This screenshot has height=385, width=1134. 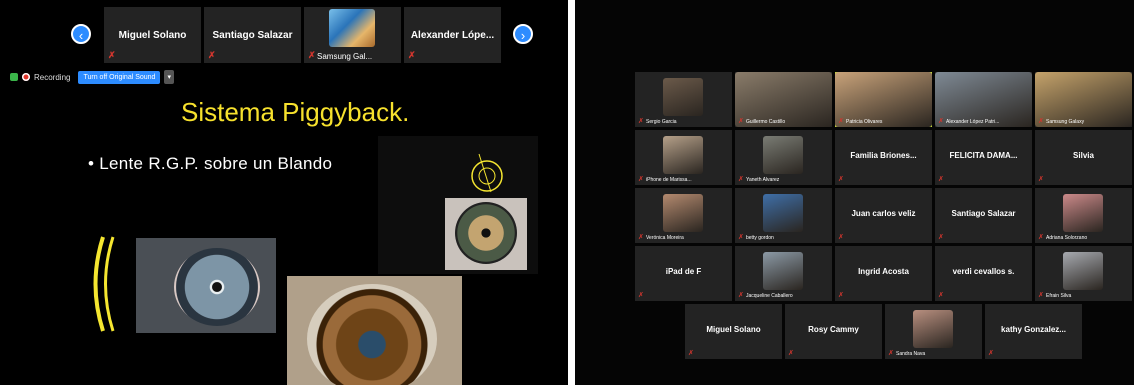 I want to click on participant-name: Rosy Cammy, so click(x=833, y=329).